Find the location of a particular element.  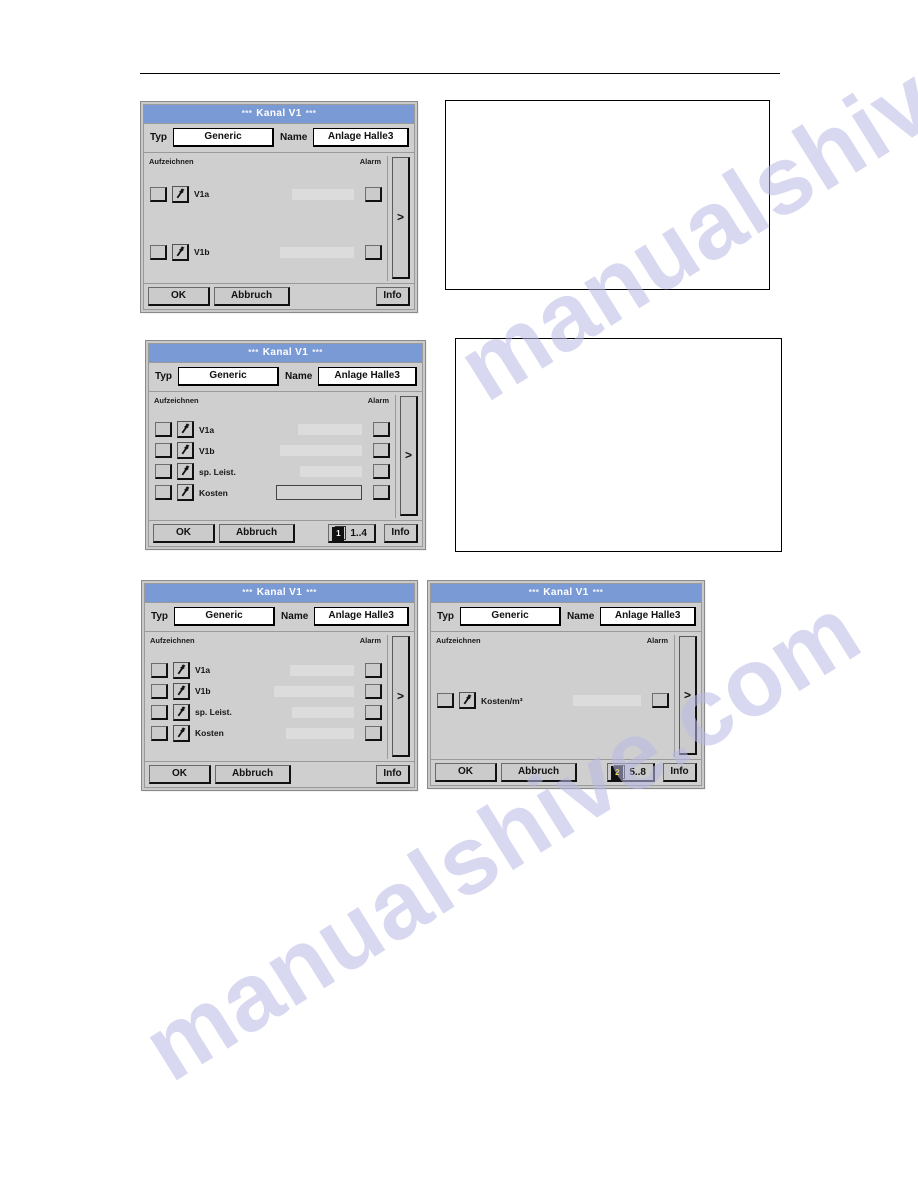

table-row: Kosten/m³ is located at coordinates (553, 700).